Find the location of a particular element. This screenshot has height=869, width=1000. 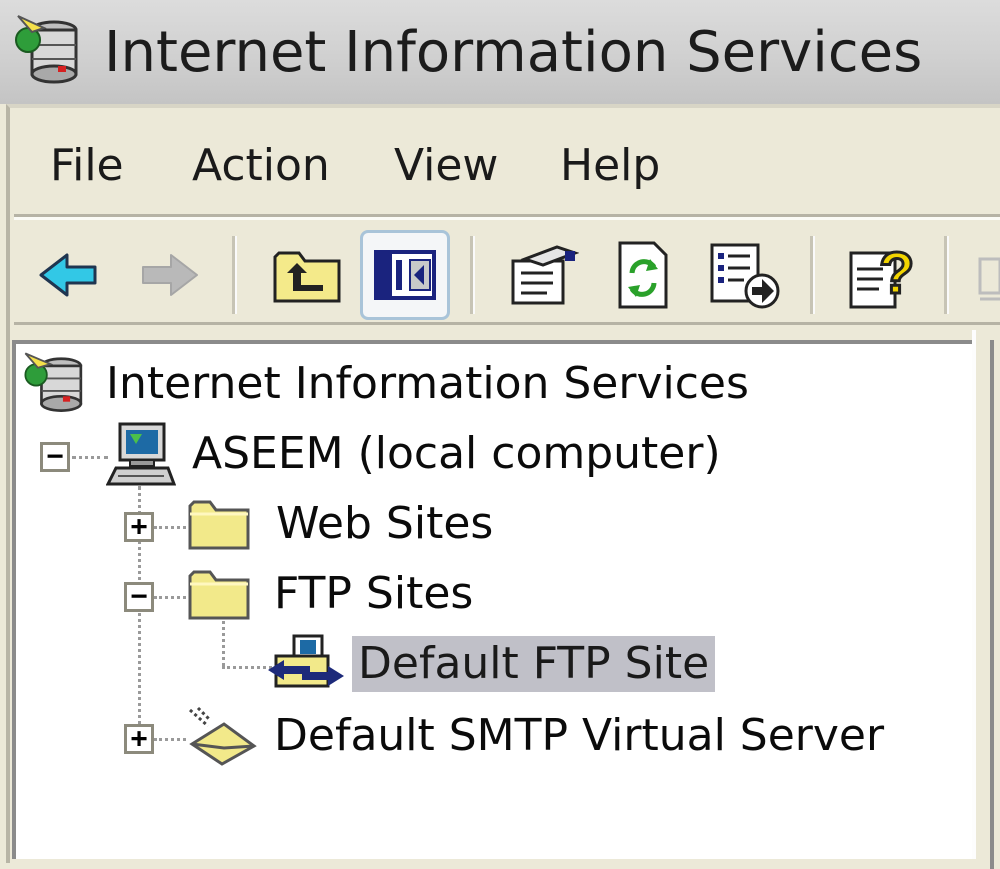

menu-action: Action is located at coordinates (261, 165).